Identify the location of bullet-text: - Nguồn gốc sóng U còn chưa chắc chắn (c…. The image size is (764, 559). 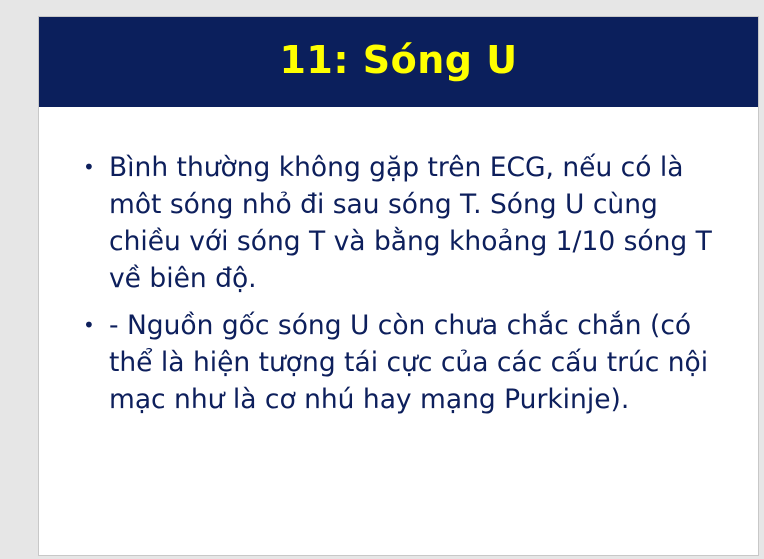
(409, 362).